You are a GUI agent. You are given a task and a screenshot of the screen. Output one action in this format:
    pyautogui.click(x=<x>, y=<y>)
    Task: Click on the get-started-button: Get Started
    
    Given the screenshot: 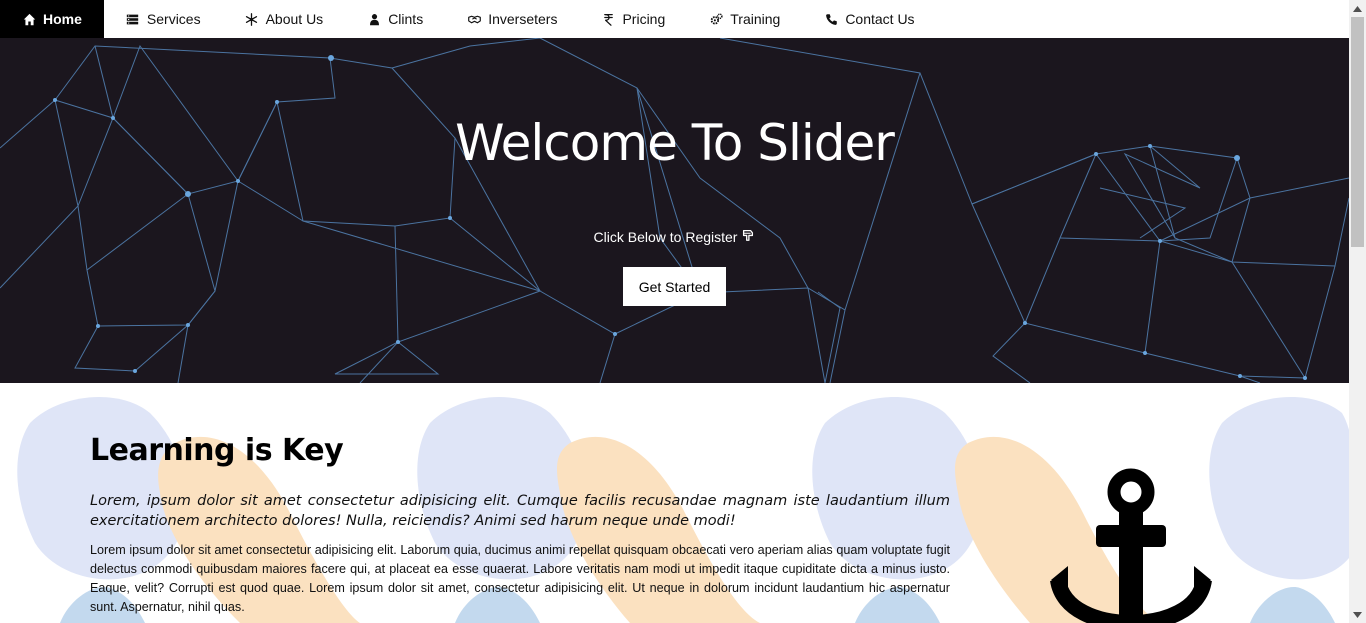 What is the action you would take?
    pyautogui.click(x=674, y=286)
    